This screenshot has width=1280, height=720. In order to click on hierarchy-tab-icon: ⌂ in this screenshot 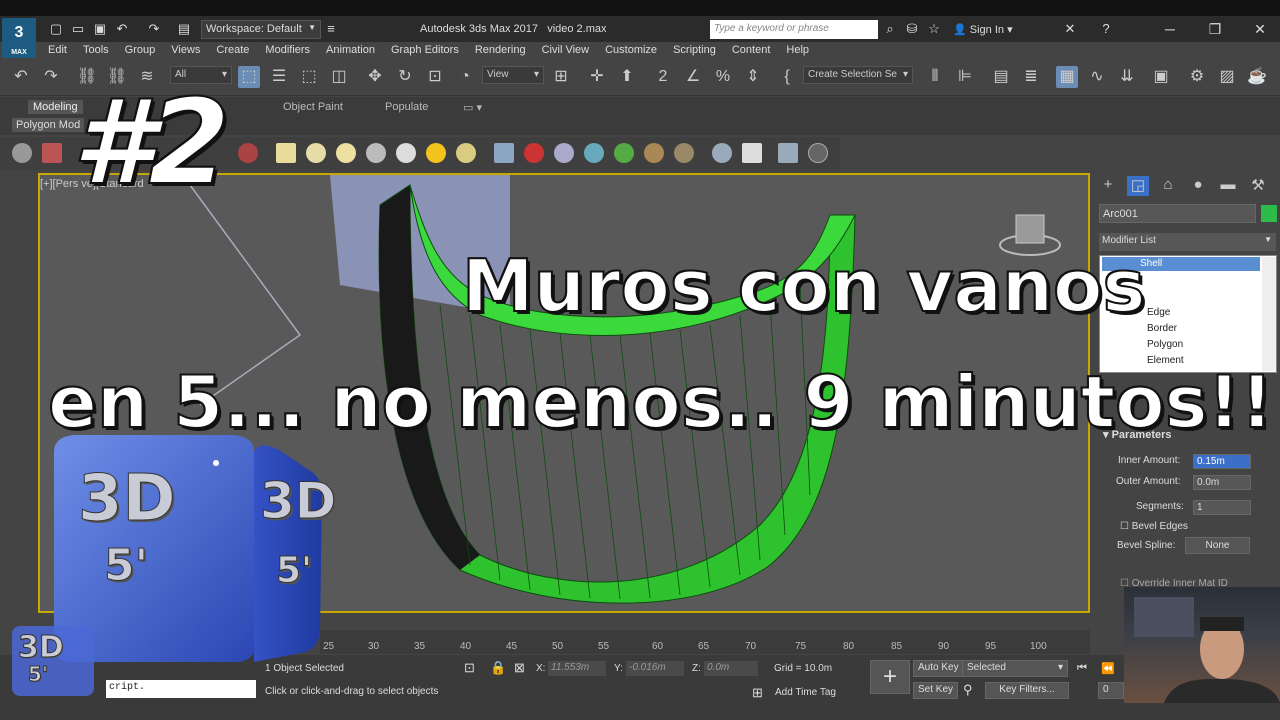, I will do `click(1168, 186)`.